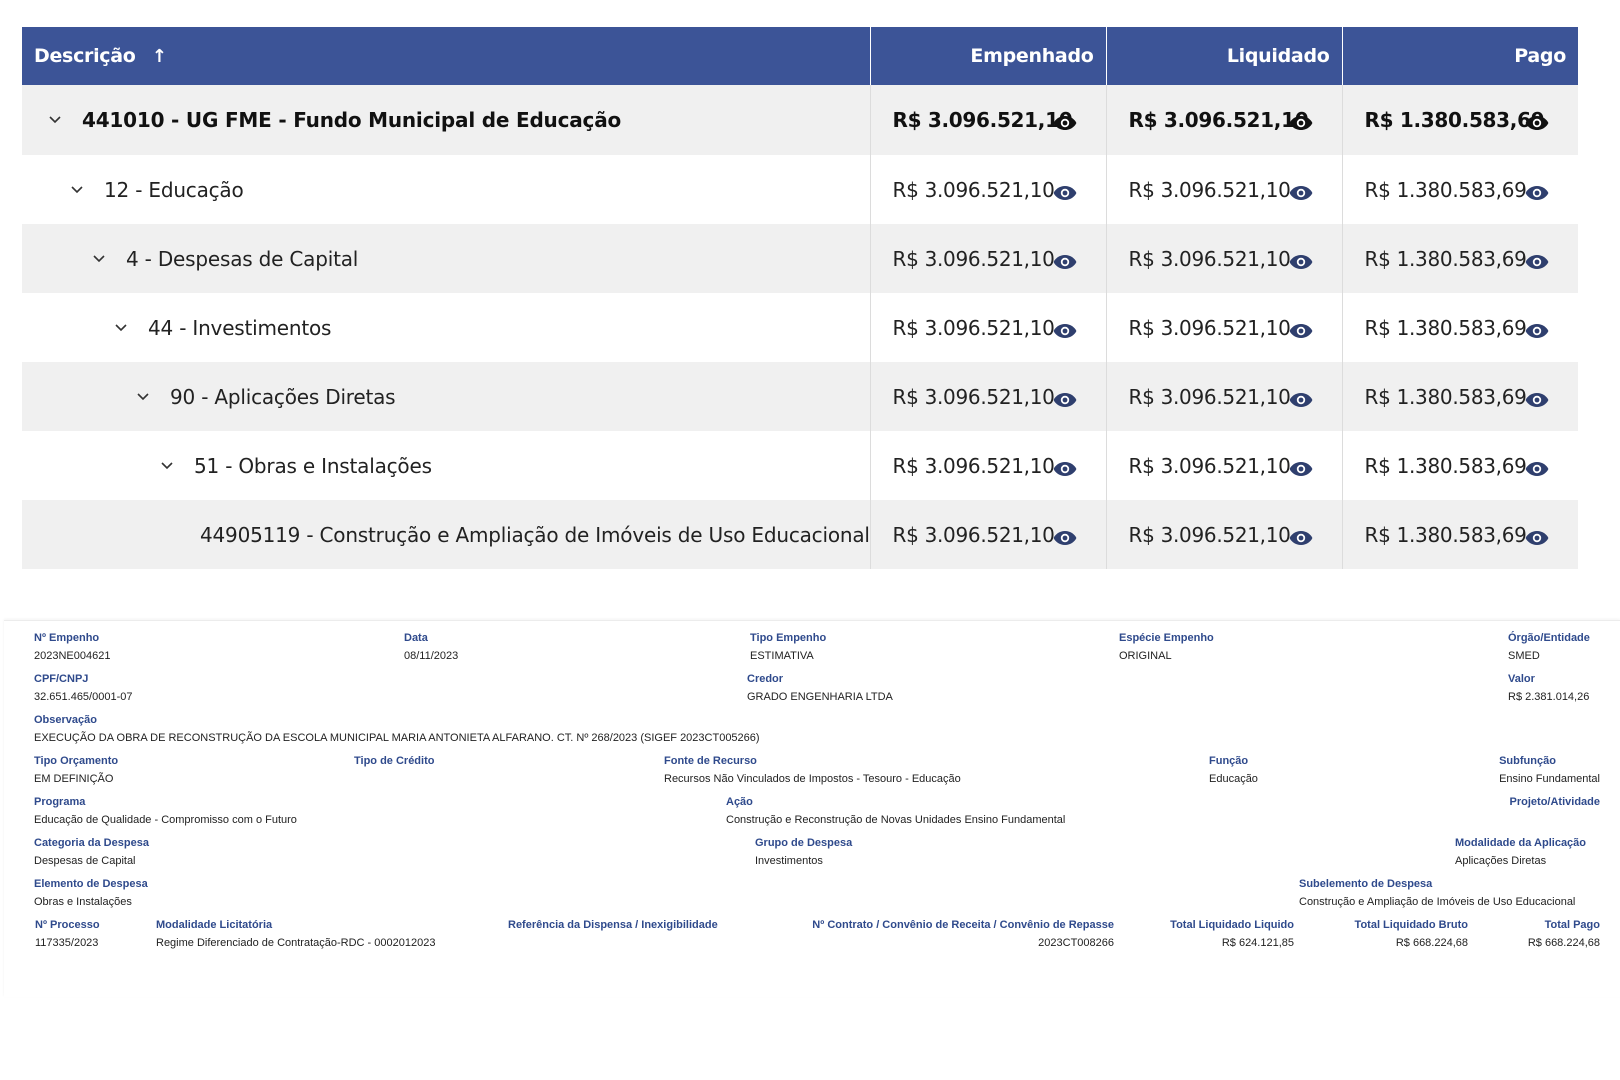 Image resolution: width=1620 pixels, height=1080 pixels. Describe the element at coordinates (1460, 56) in the screenshot. I see `column-header-pago: Pago` at that location.